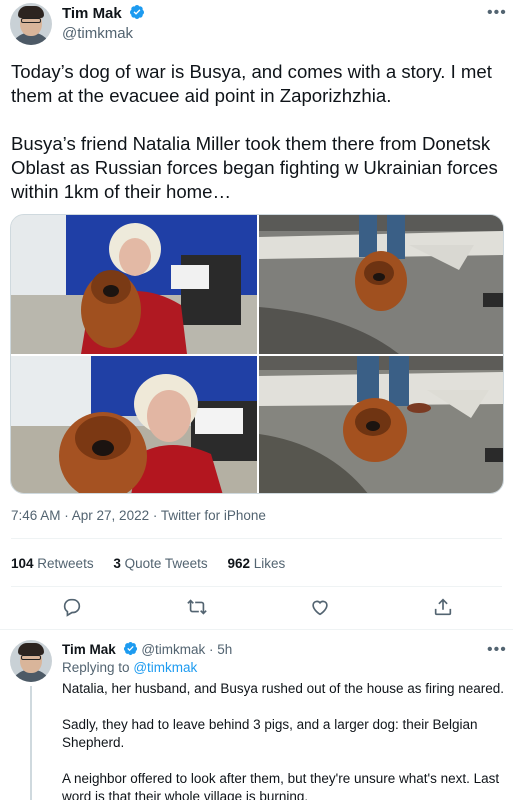 This screenshot has width=513, height=800. I want to click on reply-author-handle: @timkmak, so click(173, 649).